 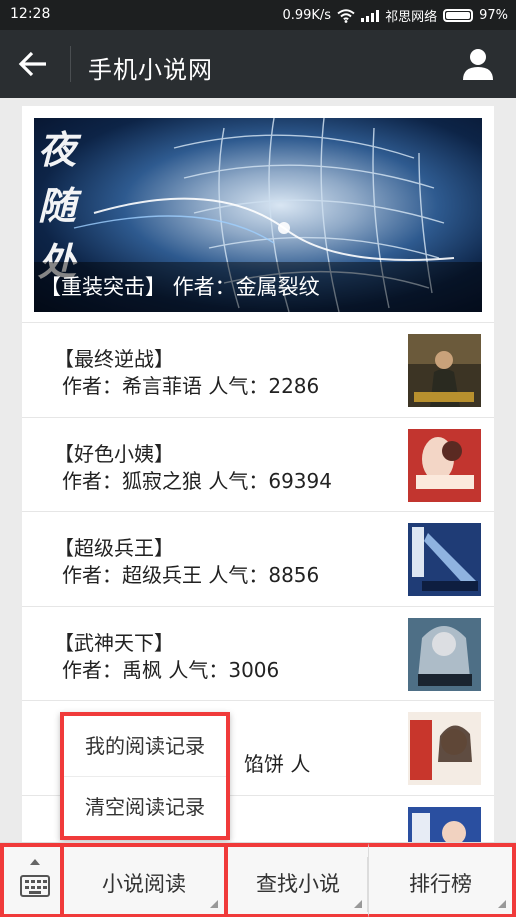 What do you see at coordinates (114, 642) in the screenshot?
I see `book-title: 【武神天下】` at bounding box center [114, 642].